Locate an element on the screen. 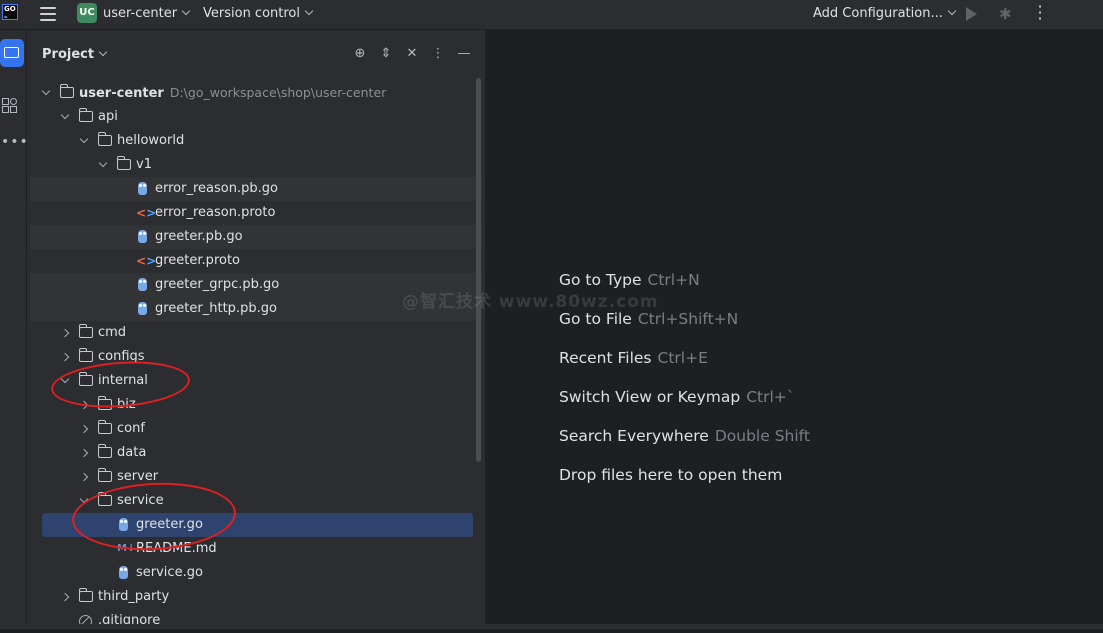  tree-item-name: error_reason.proto is located at coordinates (215, 212).